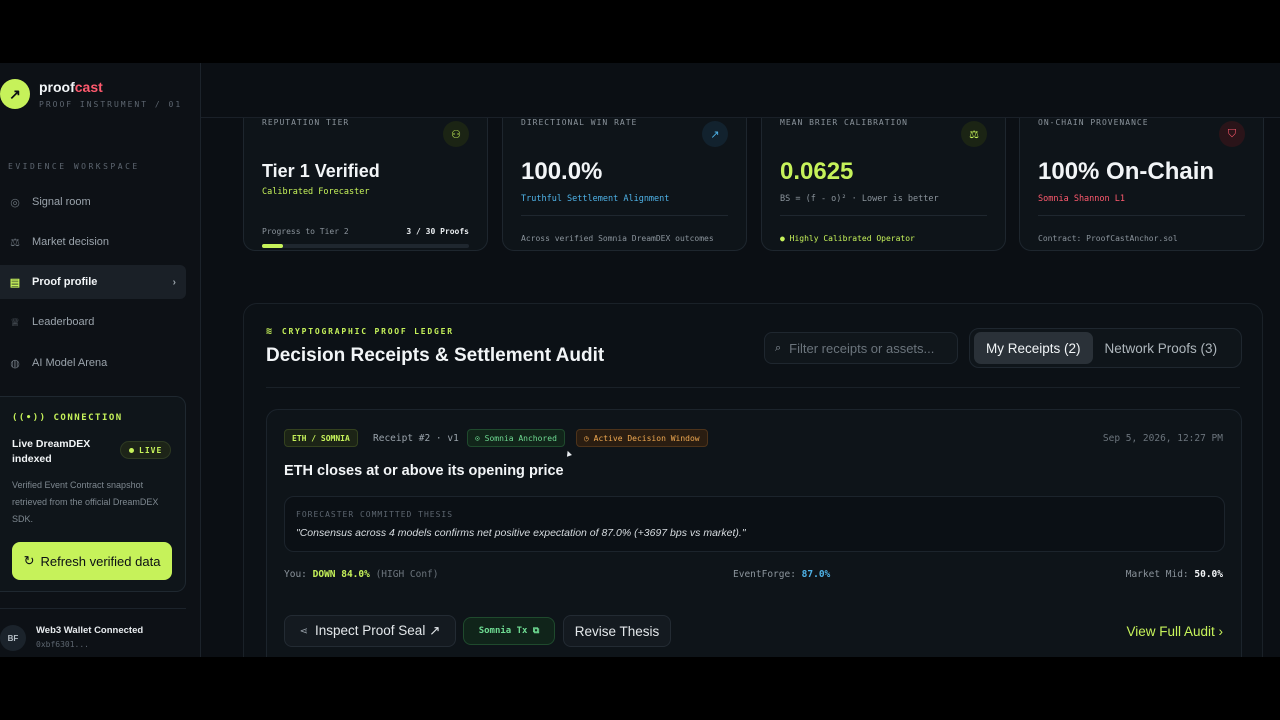 Image resolution: width=1280 pixels, height=720 pixels. What do you see at coordinates (1174, 631) in the screenshot?
I see `view-full-audit-link: View Full Audit ›` at bounding box center [1174, 631].